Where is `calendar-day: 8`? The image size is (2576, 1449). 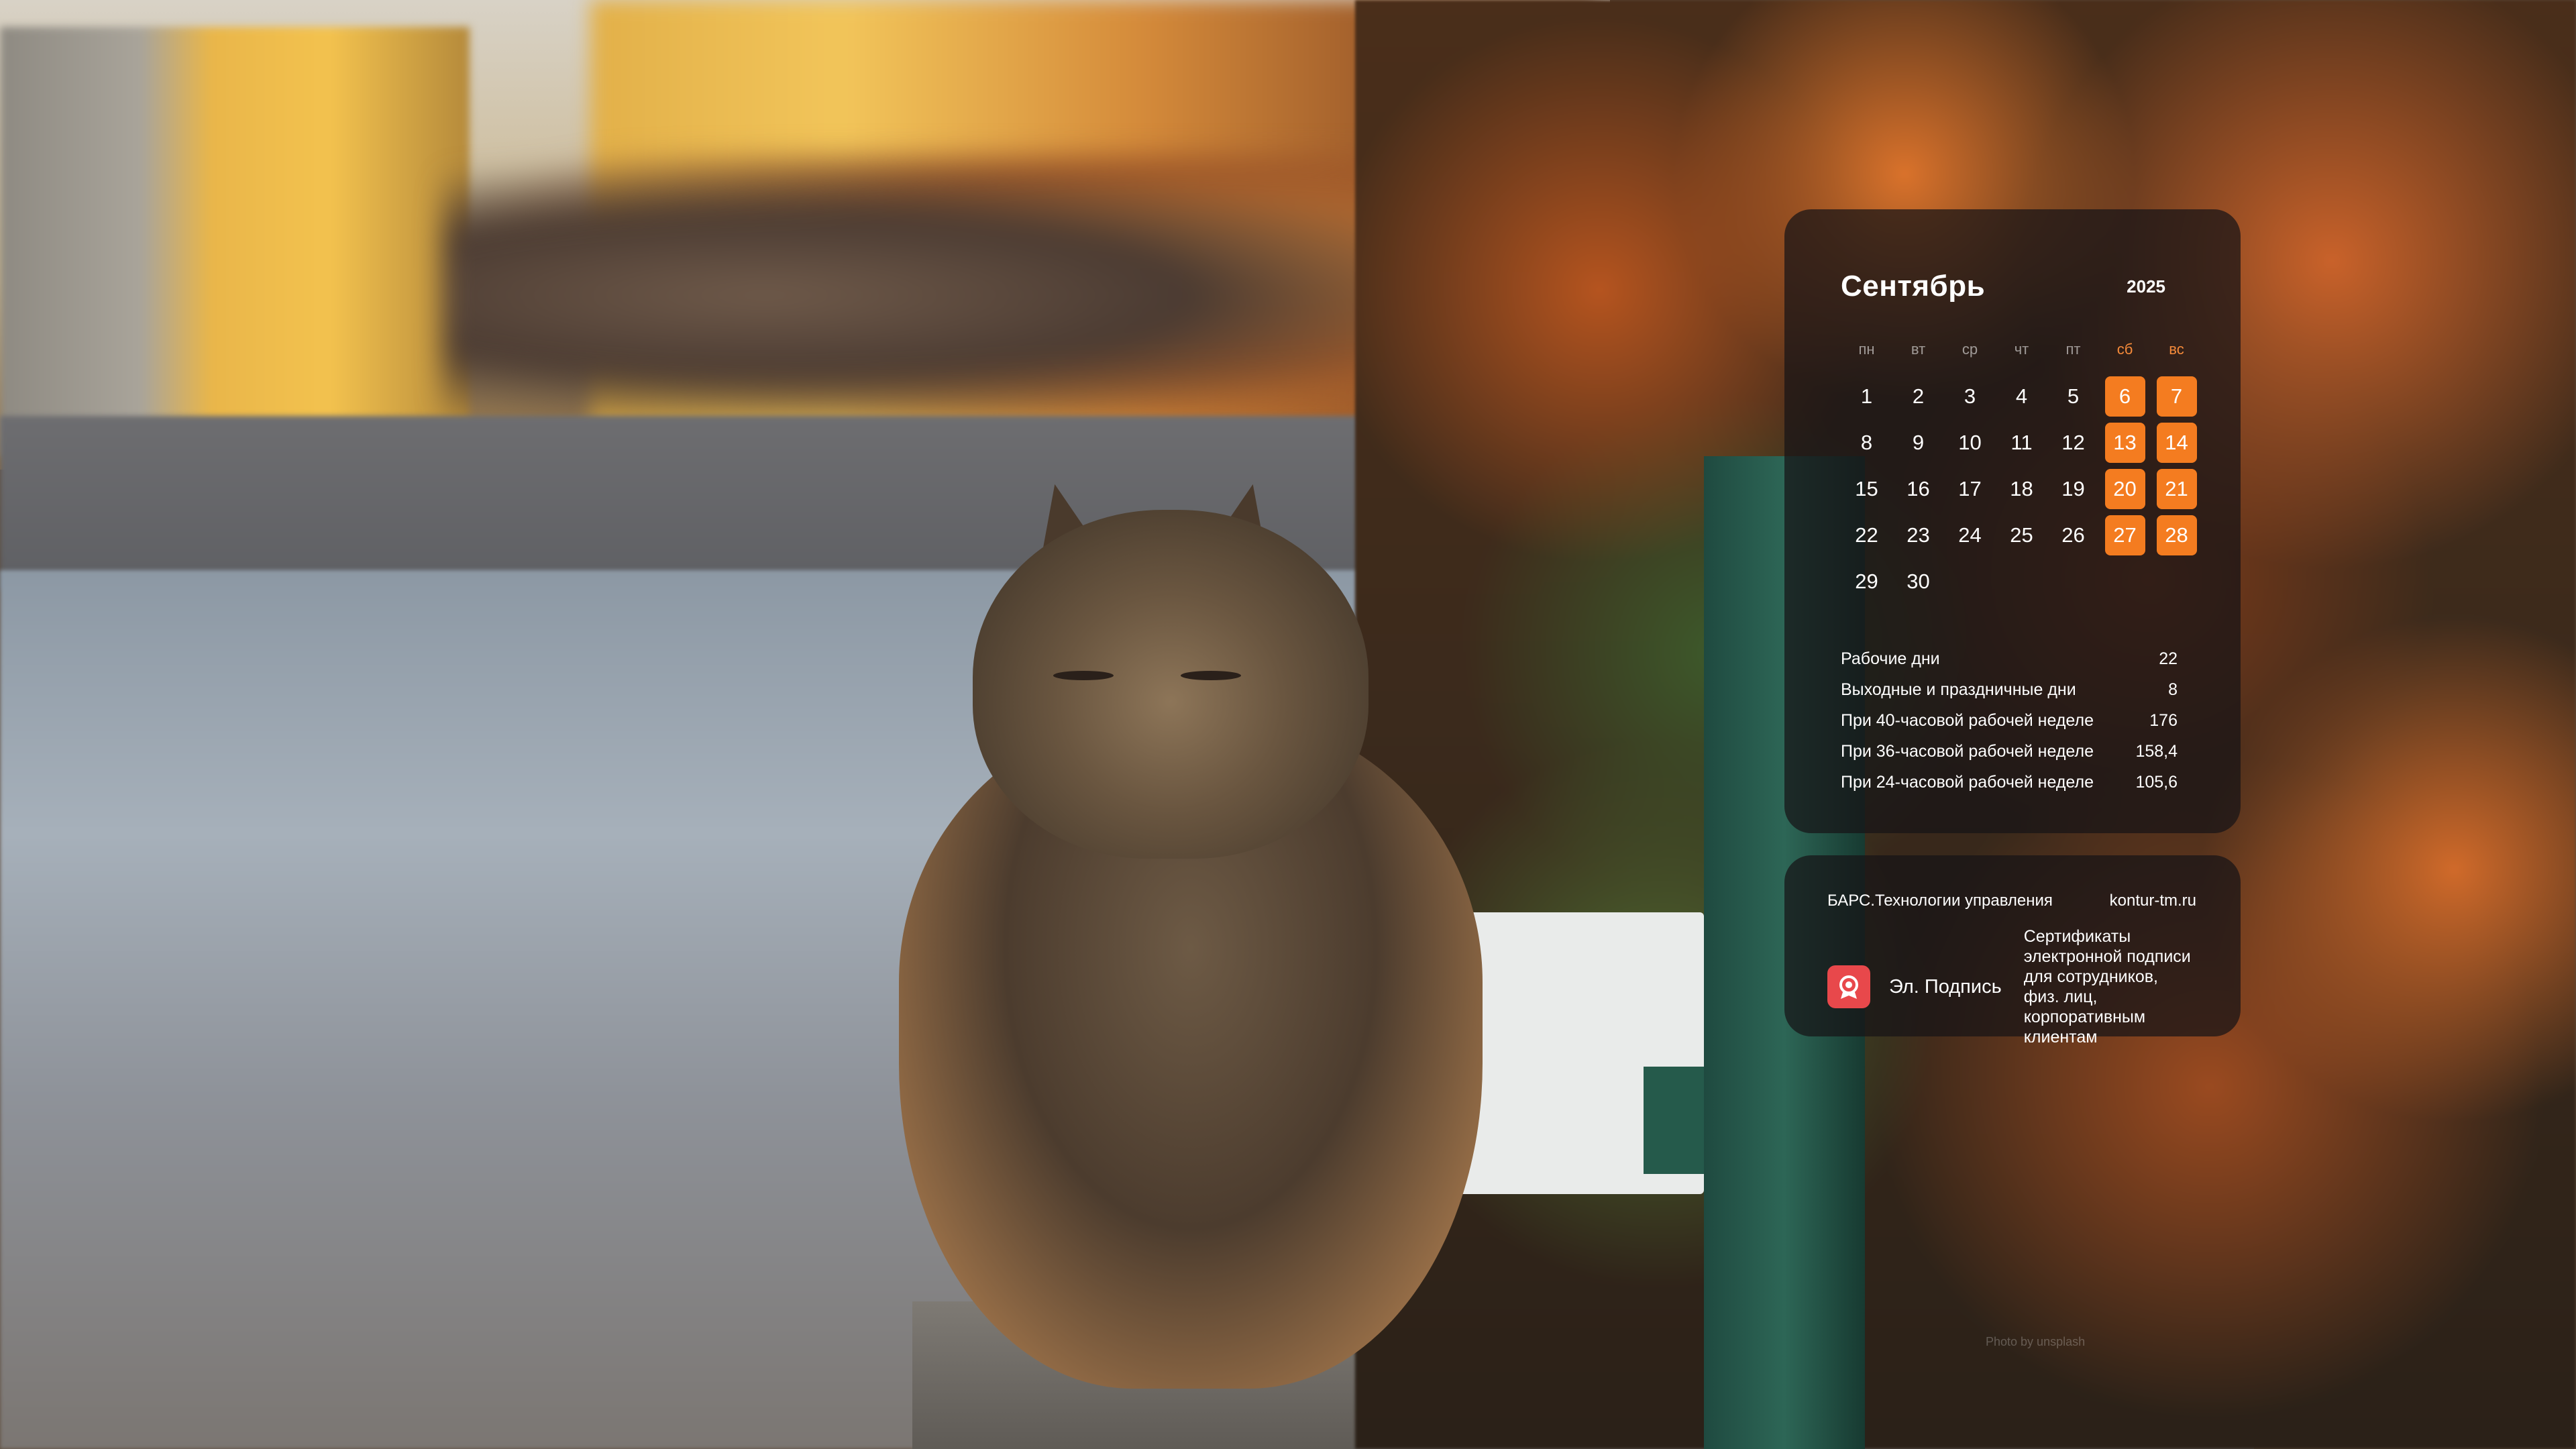
calendar-day: 8 is located at coordinates (1866, 442).